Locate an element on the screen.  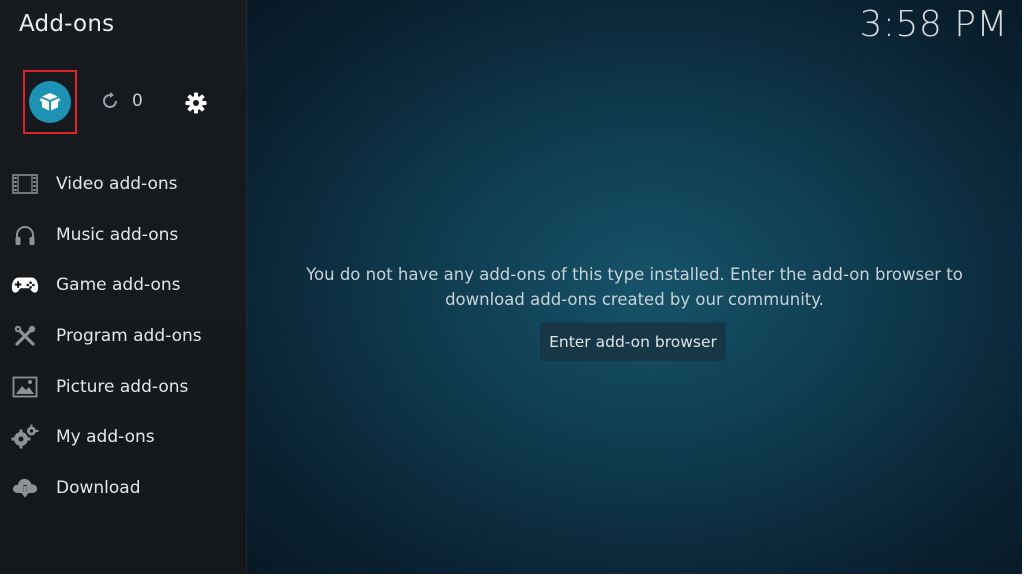
sidebar-item-download: Download is located at coordinates (123, 488).